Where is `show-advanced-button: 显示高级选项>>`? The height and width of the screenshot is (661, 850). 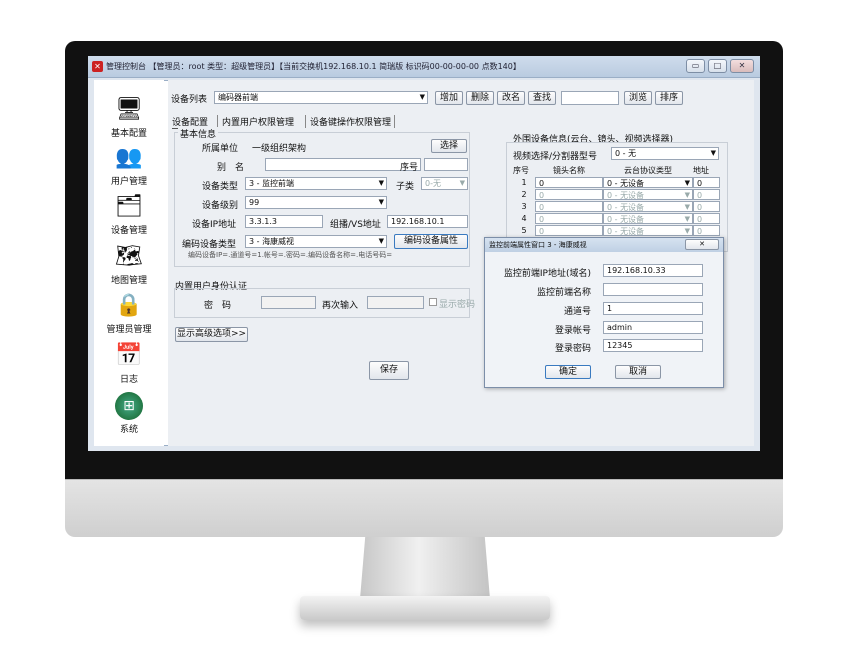
show-advanced-button: 显示高级选项>> is located at coordinates (211, 334).